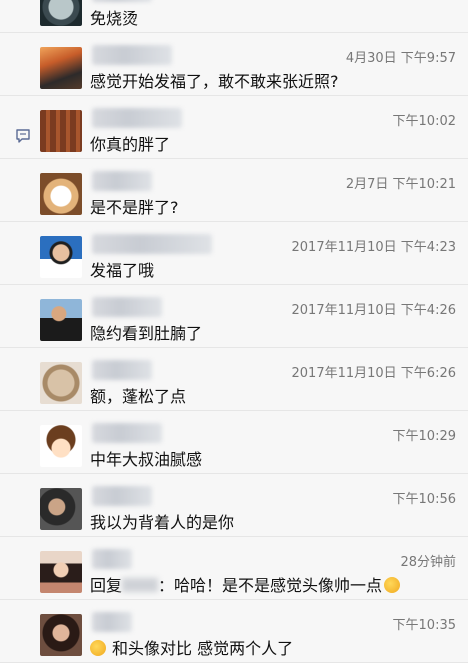 The width and height of the screenshot is (468, 663). I want to click on comment-time: 2月7日 下午10:21, so click(400, 184).